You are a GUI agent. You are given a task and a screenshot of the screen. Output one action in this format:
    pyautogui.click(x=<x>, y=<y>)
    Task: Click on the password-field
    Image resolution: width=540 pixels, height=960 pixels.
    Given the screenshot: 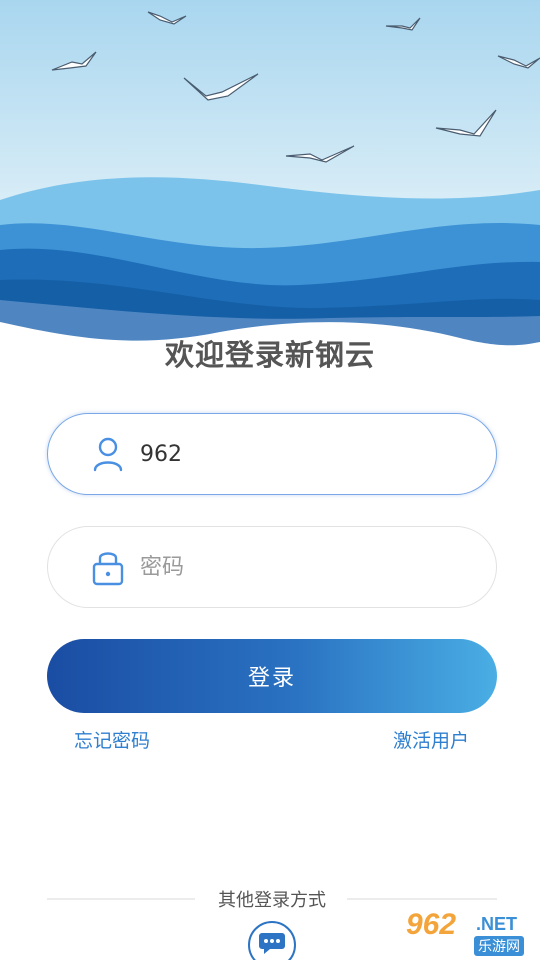 What is the action you would take?
    pyautogui.click(x=272, y=567)
    